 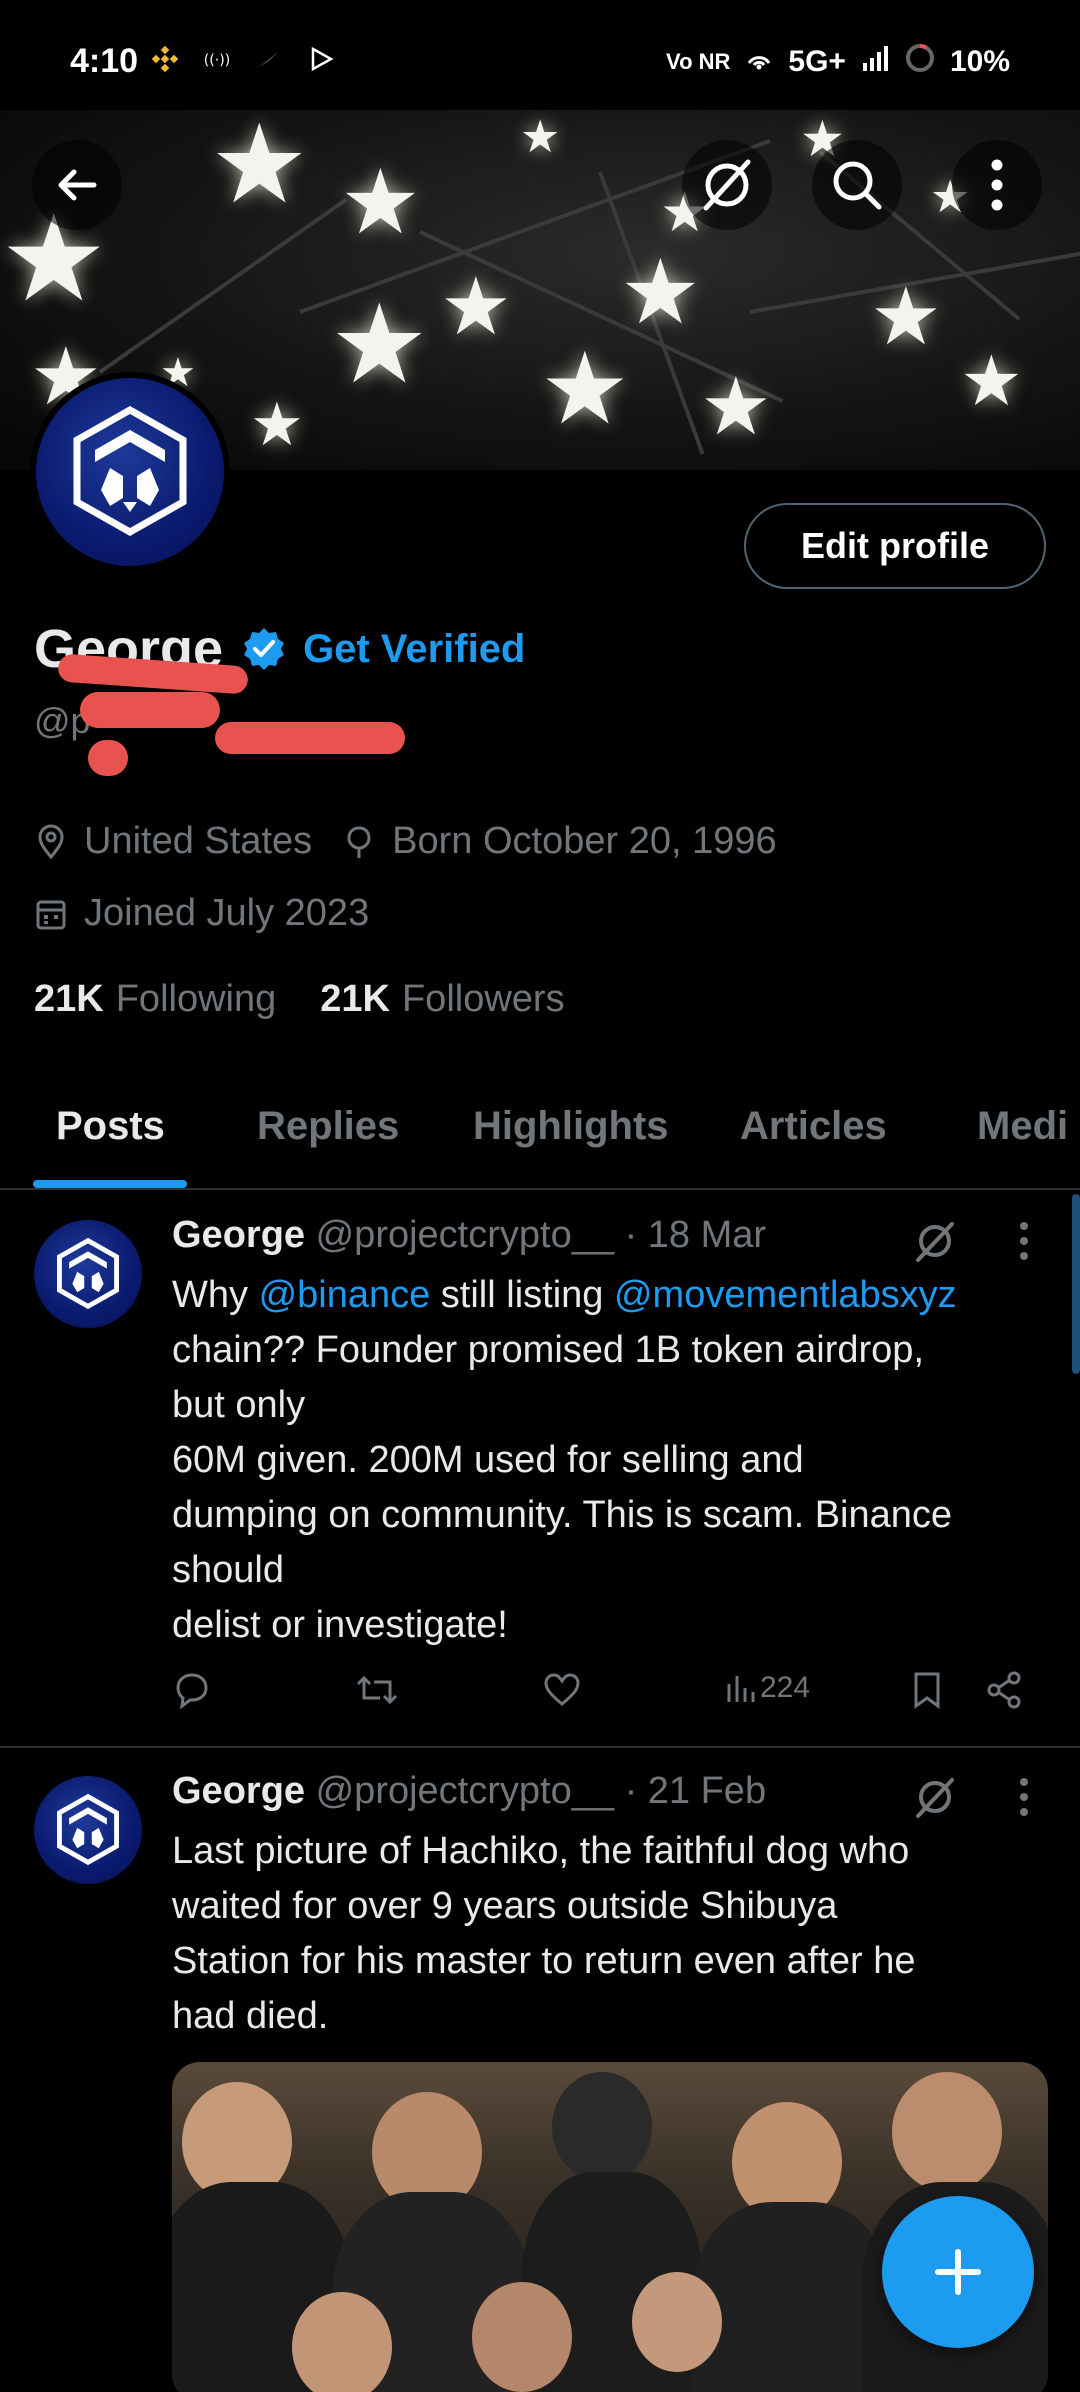 I want to click on reply-icon, so click(x=192, y=1691).